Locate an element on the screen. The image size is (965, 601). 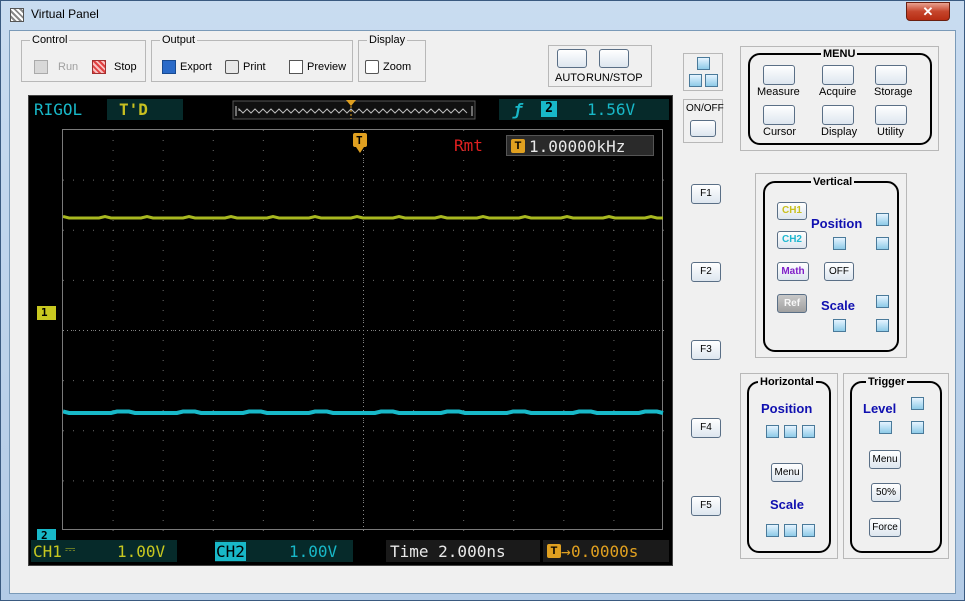
display-label: Display is located at coordinates (839, 132).